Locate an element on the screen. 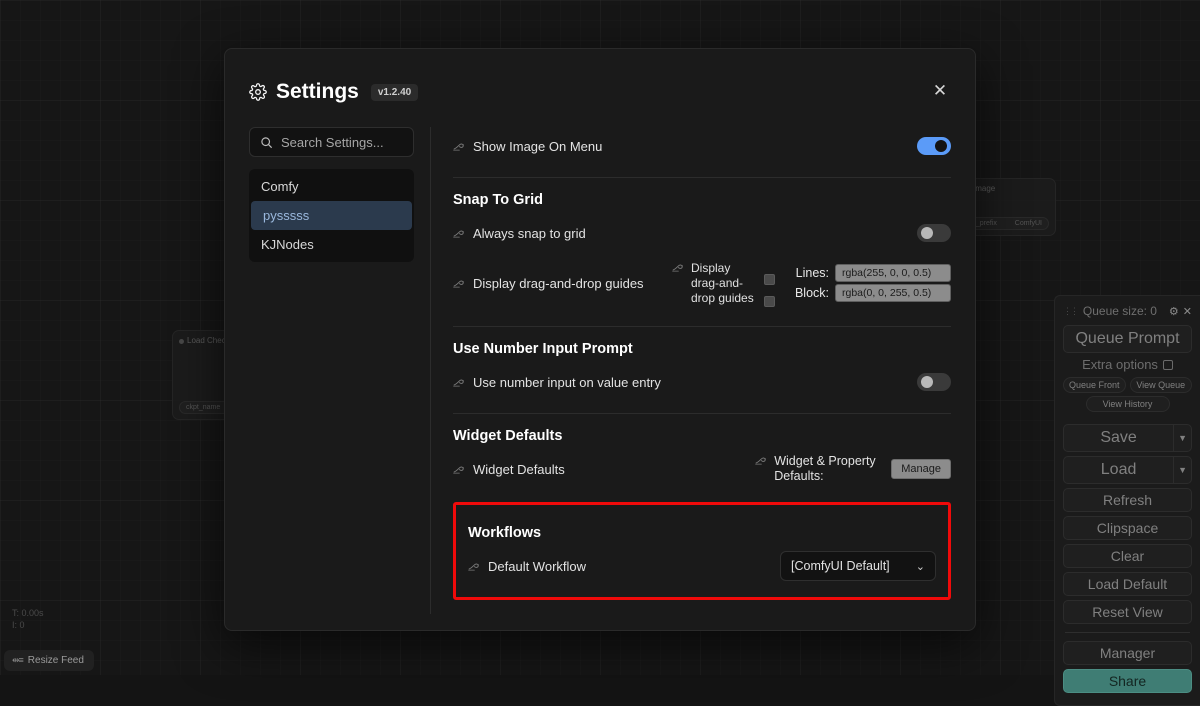 The image size is (1200, 706). widget-defaults-sublabel: Widget & Property Defaults: is located at coordinates (827, 469).